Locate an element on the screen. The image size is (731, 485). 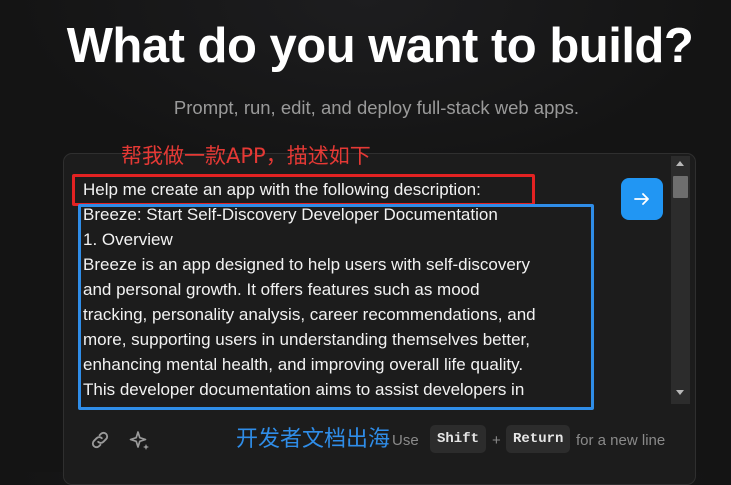
annotation-label-top: 帮我做一款APP，描述如下 is located at coordinates (246, 156).